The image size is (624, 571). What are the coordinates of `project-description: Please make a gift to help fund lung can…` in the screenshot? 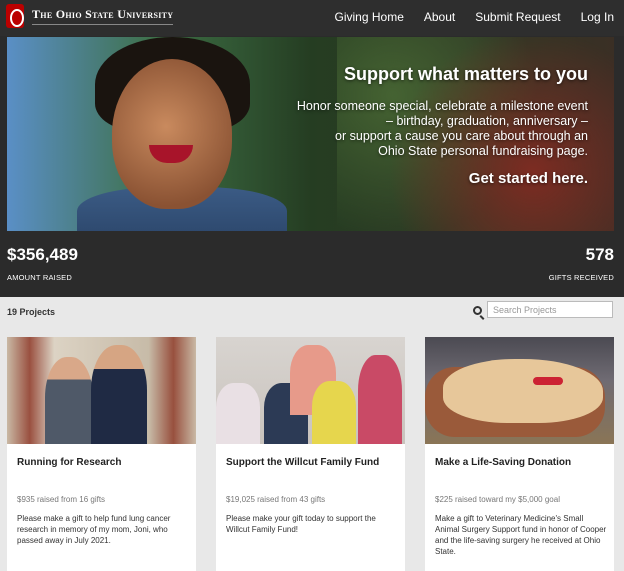 It's located at (94, 529).